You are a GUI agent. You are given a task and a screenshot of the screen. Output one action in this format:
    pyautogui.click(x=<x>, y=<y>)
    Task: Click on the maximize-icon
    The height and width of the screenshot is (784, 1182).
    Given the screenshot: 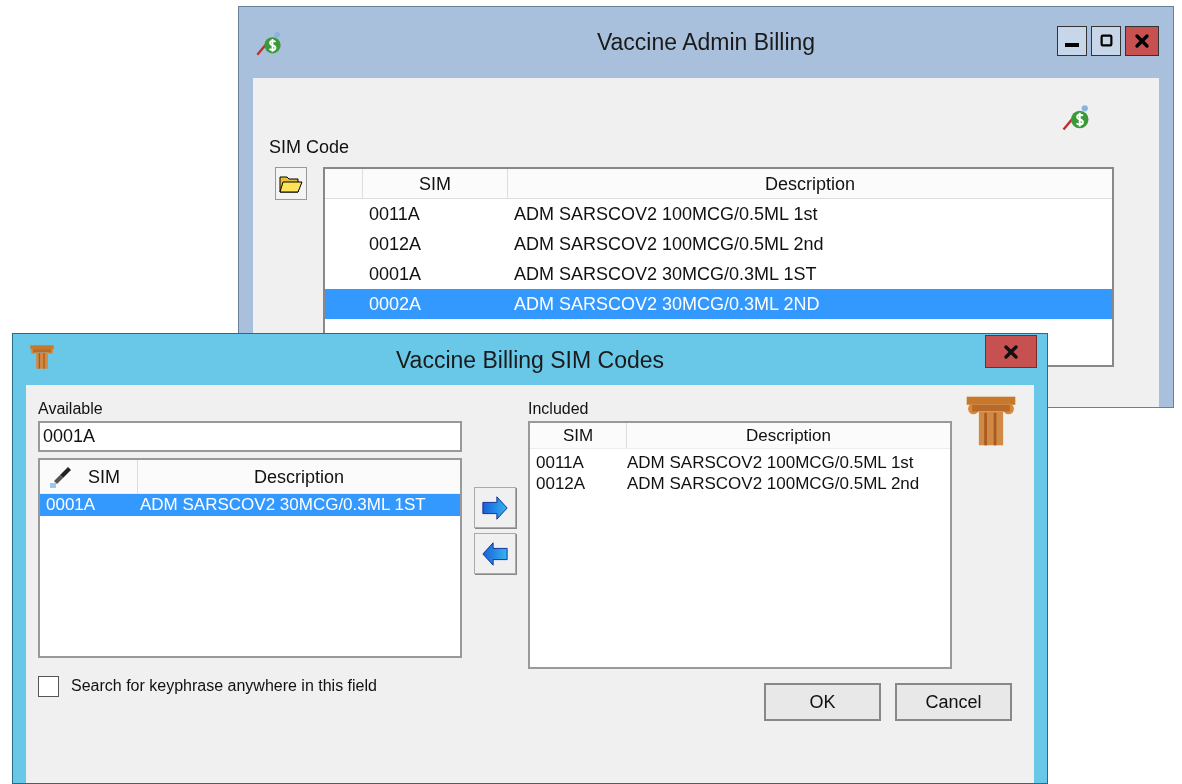 What is the action you would take?
    pyautogui.click(x=1106, y=40)
    